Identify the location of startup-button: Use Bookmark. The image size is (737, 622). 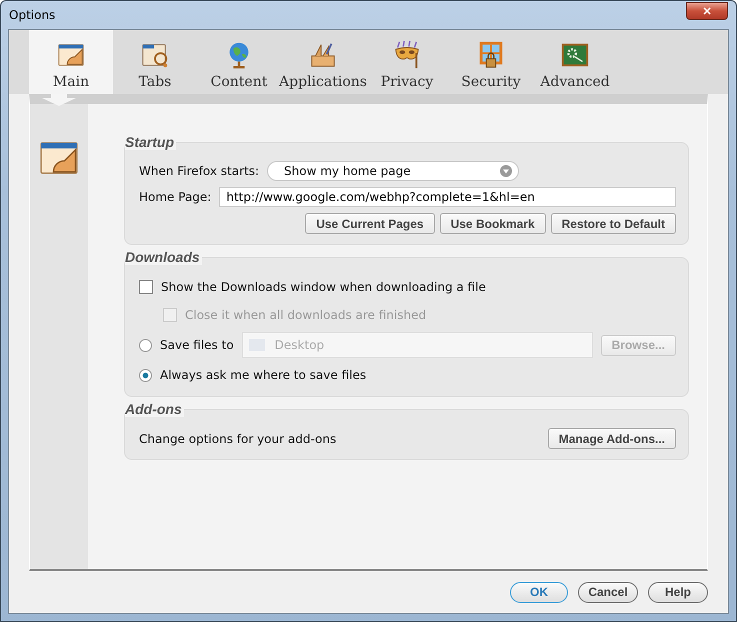
(493, 223).